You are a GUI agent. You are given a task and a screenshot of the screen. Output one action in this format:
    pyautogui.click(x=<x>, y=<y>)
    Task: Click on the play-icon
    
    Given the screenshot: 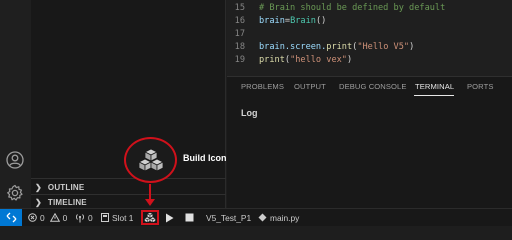 What is the action you would take?
    pyautogui.click(x=170, y=217)
    